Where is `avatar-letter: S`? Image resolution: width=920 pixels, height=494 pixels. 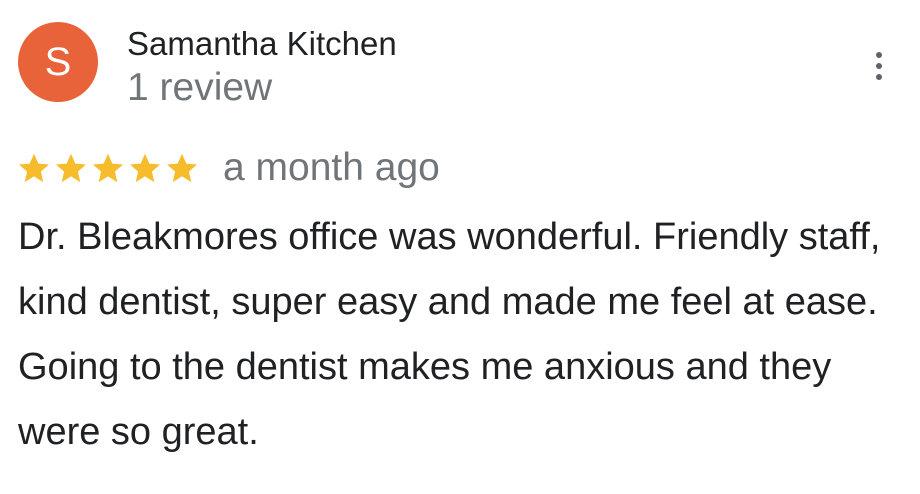 avatar-letter: S is located at coordinates (58, 62).